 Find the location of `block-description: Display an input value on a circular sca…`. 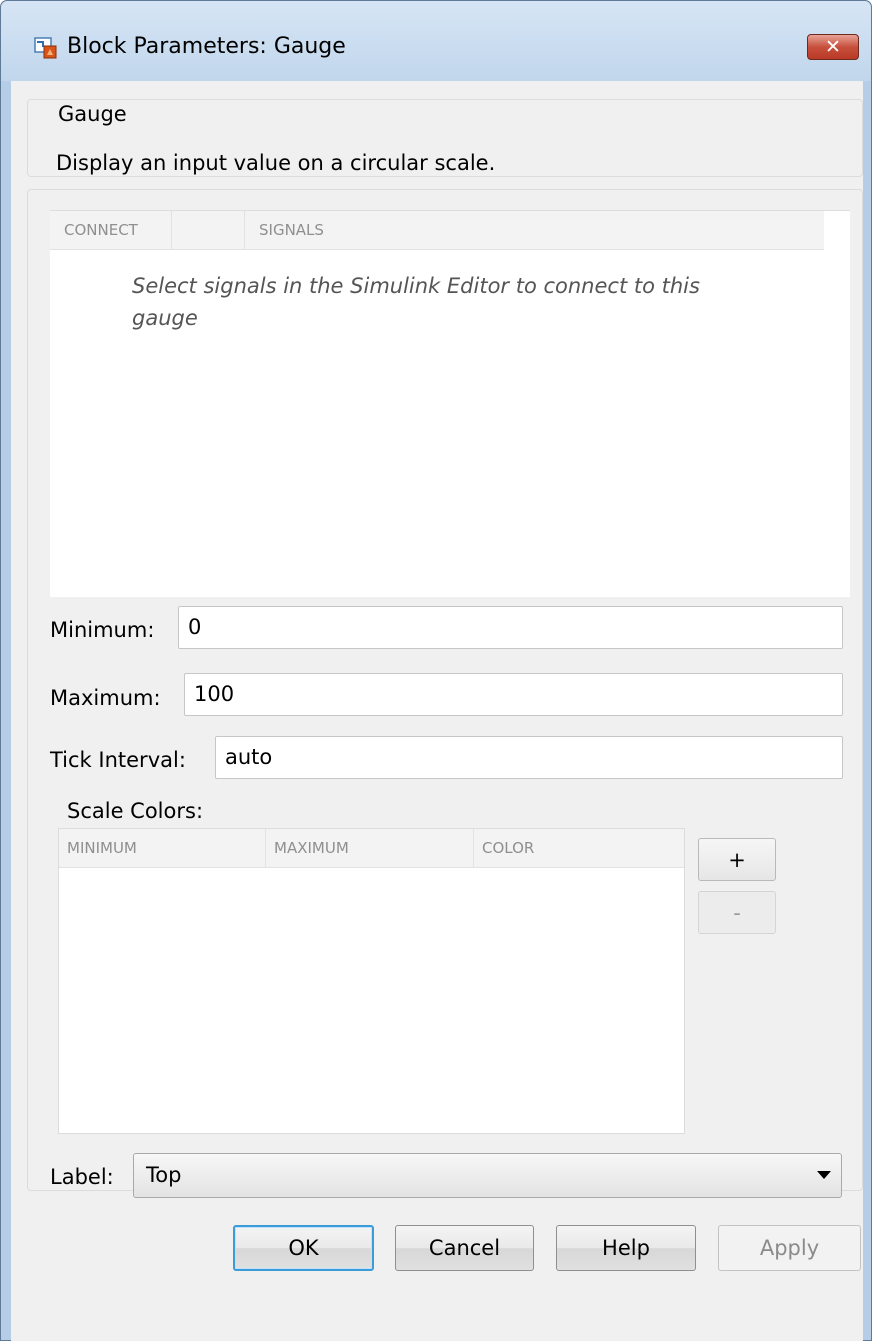

block-description: Display an input value on a circular sca… is located at coordinates (276, 163).